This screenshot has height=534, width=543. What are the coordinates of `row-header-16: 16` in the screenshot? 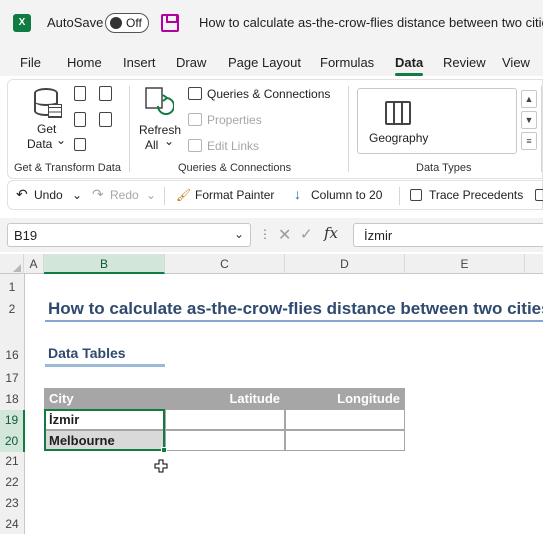 It's located at (12, 355).